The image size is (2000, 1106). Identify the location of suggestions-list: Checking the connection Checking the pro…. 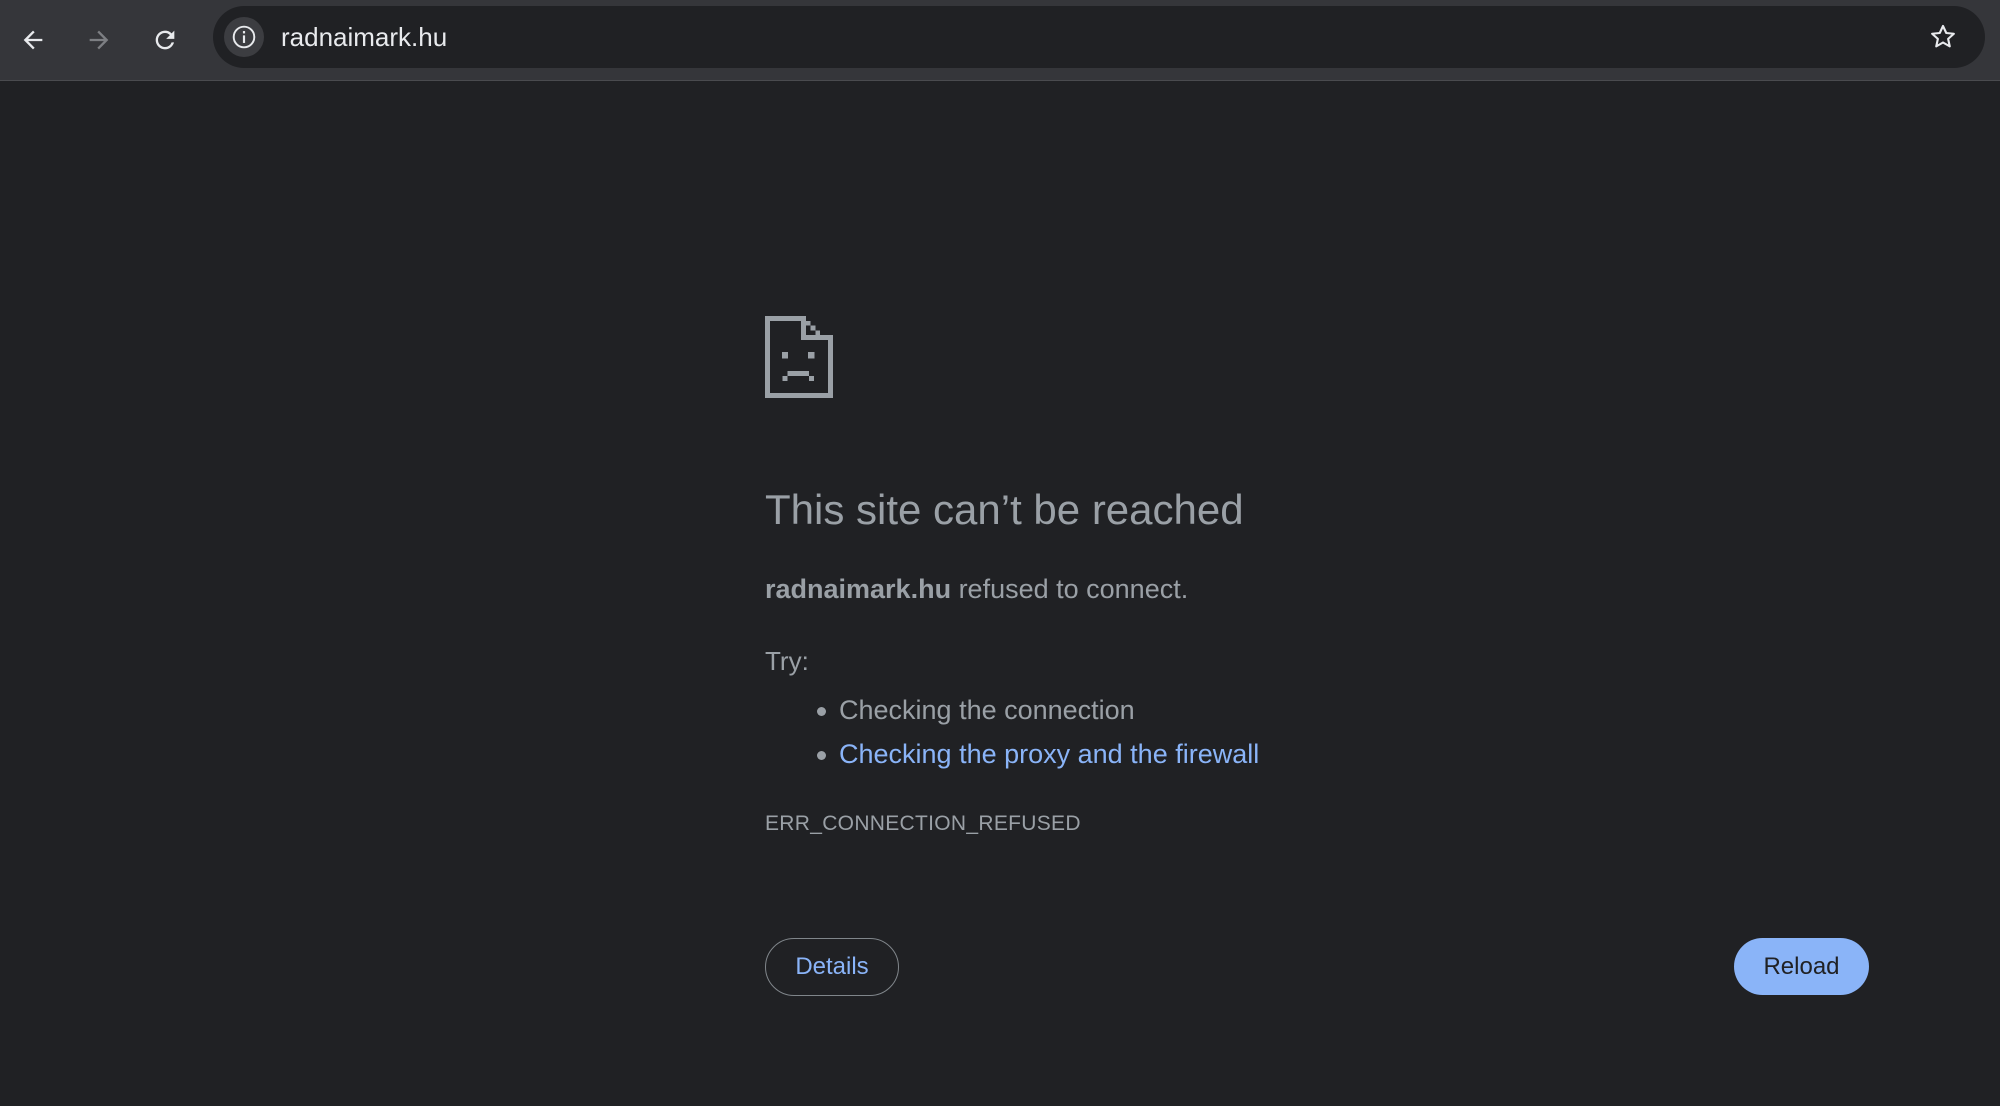
(1012, 732).